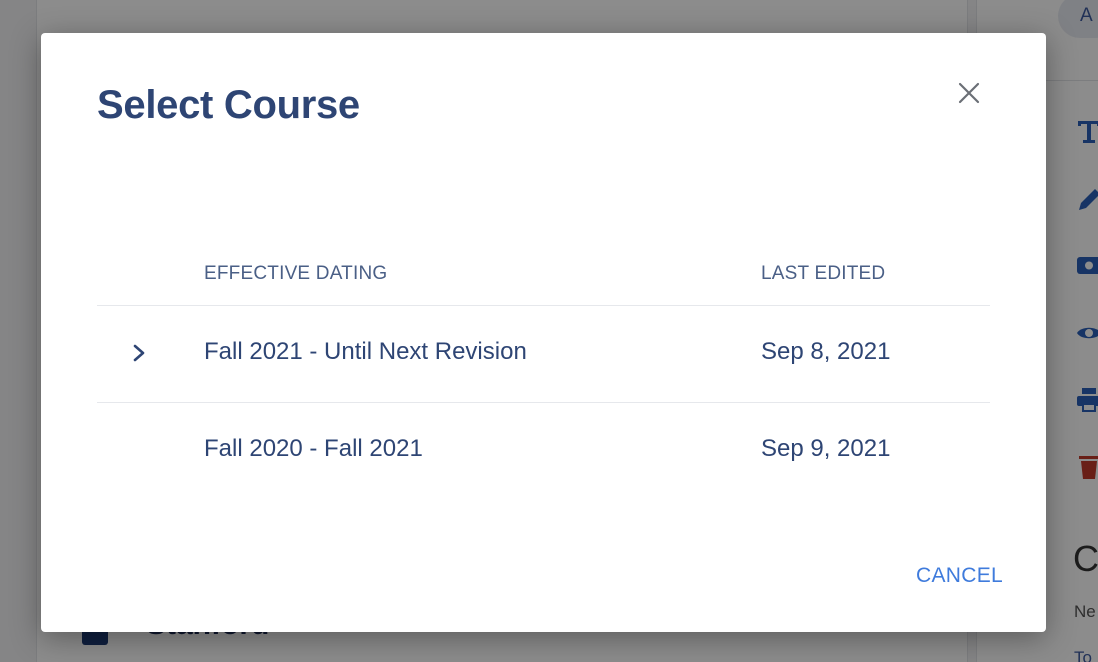 This screenshot has height=662, width=1098. I want to click on modal-title: Select Course, so click(228, 105).